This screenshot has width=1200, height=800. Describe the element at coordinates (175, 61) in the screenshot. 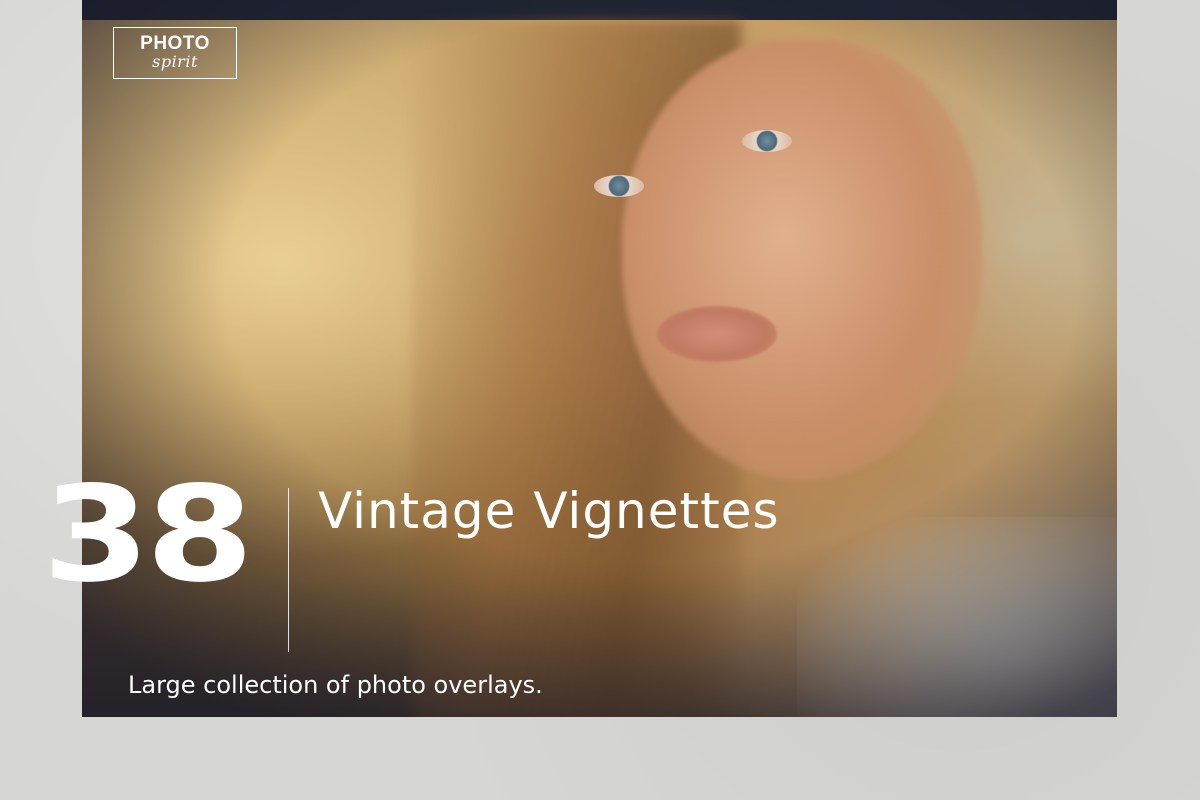

I see `logo-line-2: spirit` at that location.